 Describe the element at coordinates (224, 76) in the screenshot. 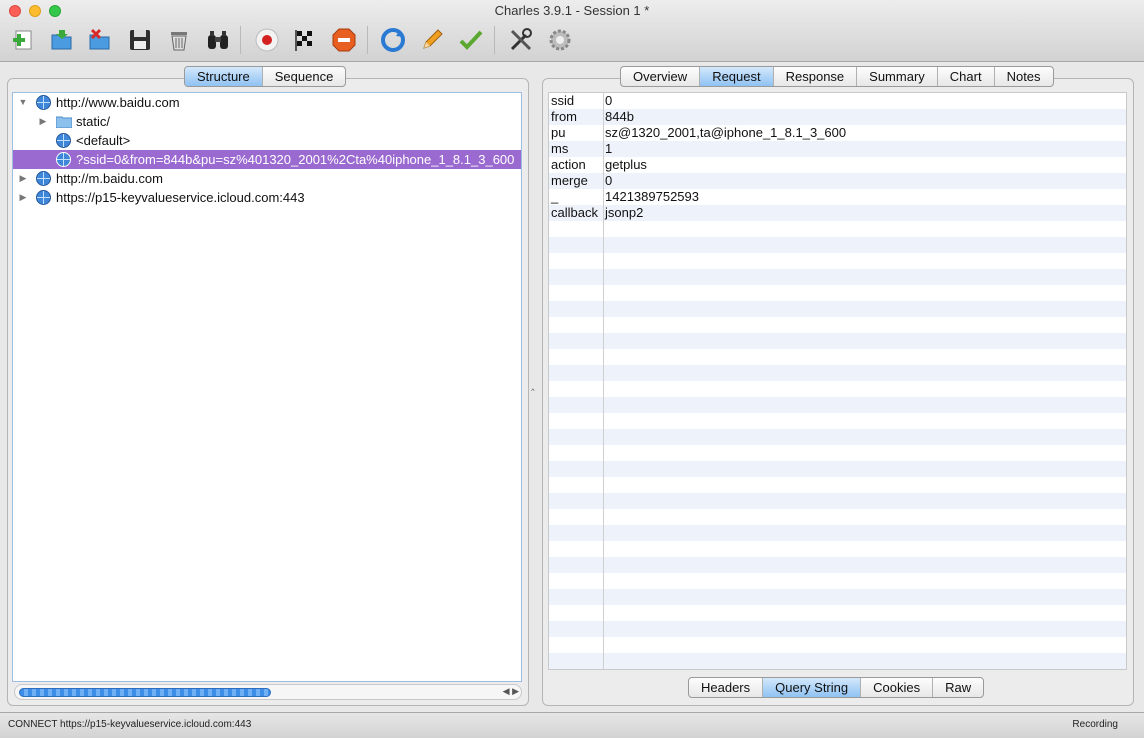

I see `tab-structure: Structure` at that location.